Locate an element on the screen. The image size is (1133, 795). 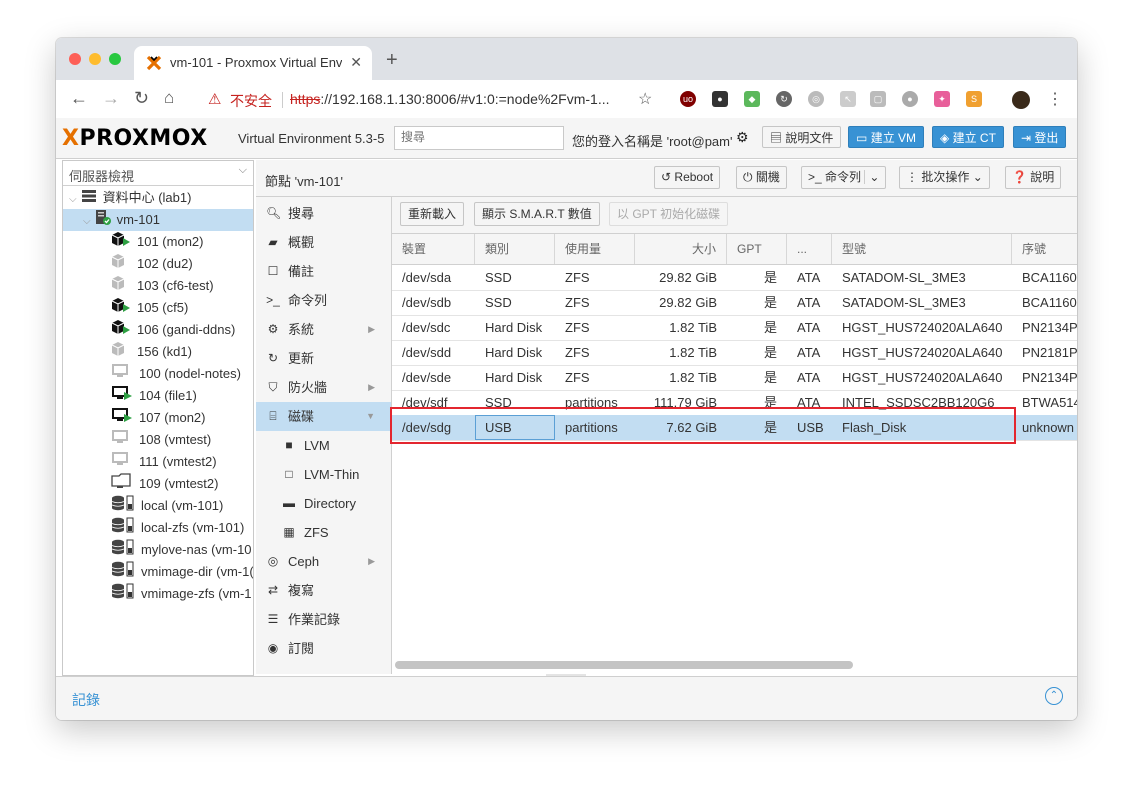
horizontal-scrollbar is located at coordinates (624, 665).